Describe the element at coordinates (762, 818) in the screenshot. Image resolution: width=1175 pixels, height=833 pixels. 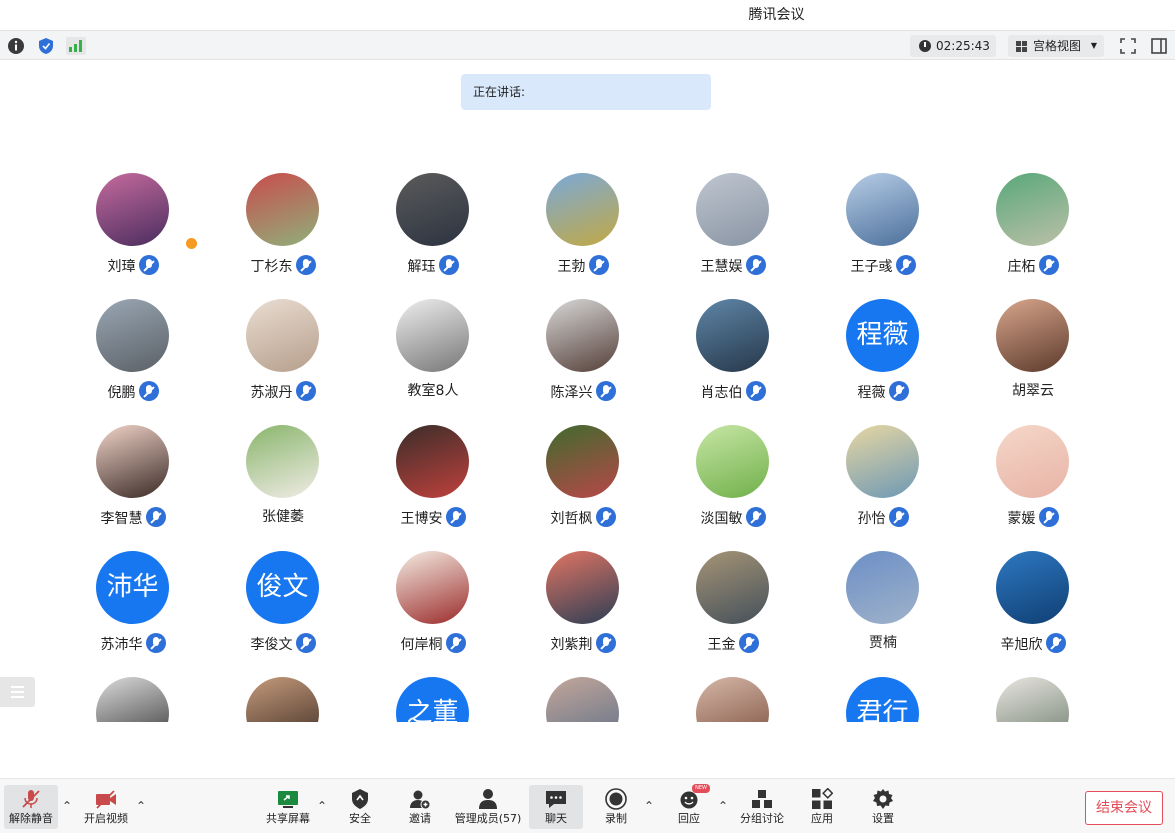
I see `breakout-label: 分组讨论` at that location.